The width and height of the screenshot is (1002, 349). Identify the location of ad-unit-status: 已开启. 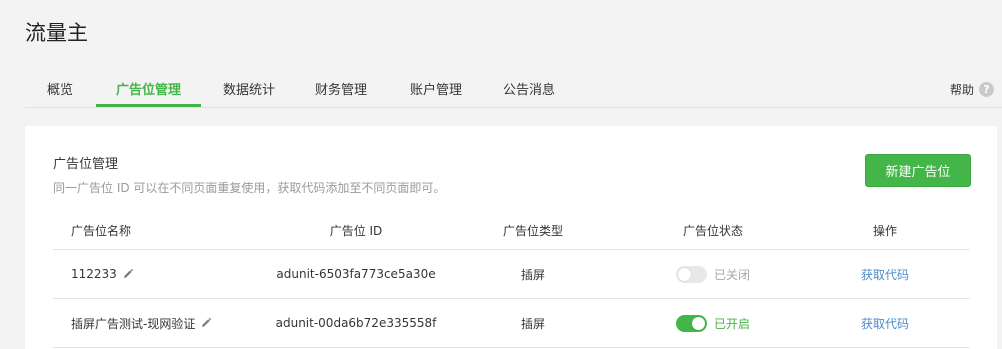
(713, 323).